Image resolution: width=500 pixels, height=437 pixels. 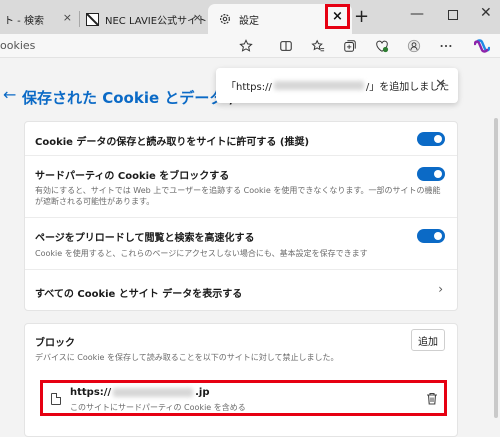 What do you see at coordinates (243, 398) in the screenshot?
I see `blocked-site-row: https:// .jp このサイトにサードパーティの Cookie を含める` at bounding box center [243, 398].